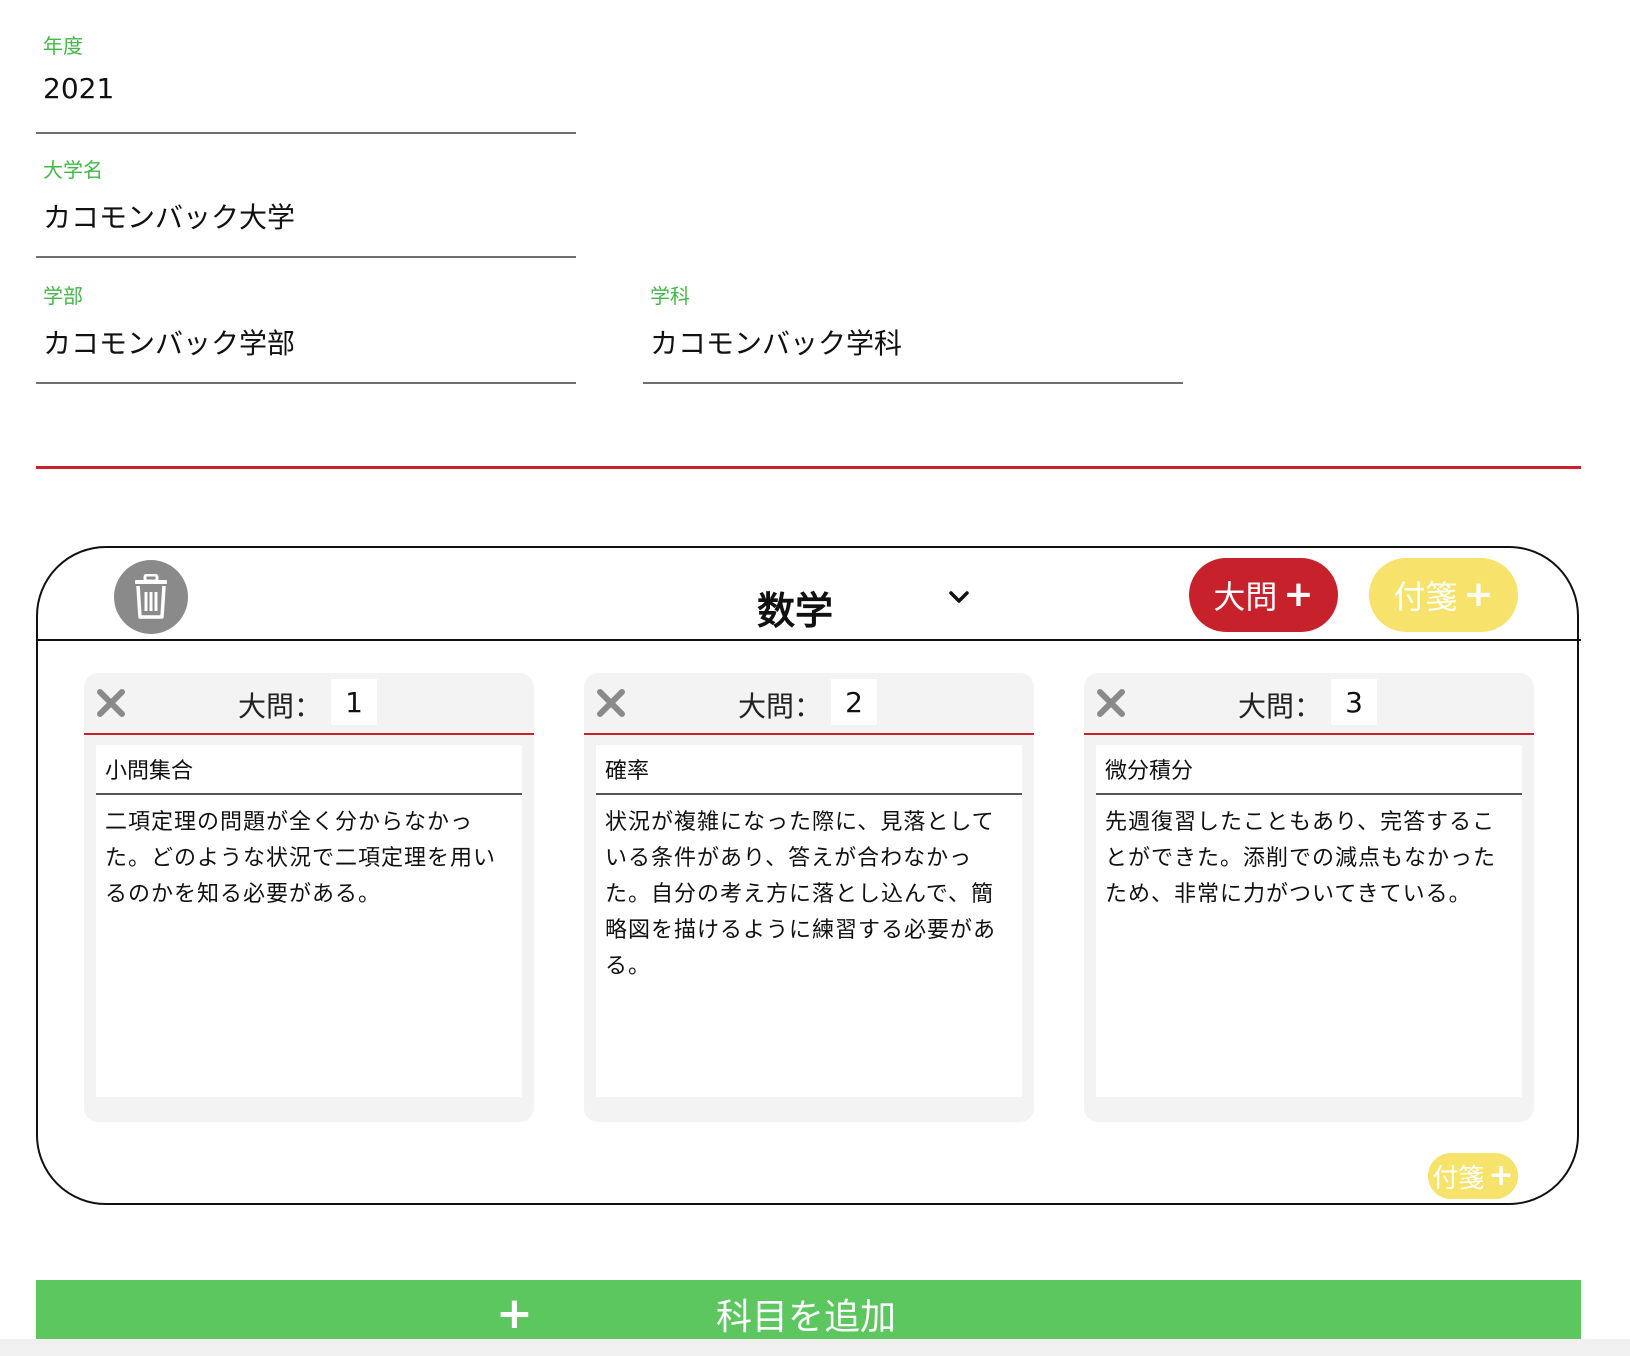 This screenshot has width=1630, height=1356. I want to click on add-note-button: 付箋 +, so click(1443, 595).